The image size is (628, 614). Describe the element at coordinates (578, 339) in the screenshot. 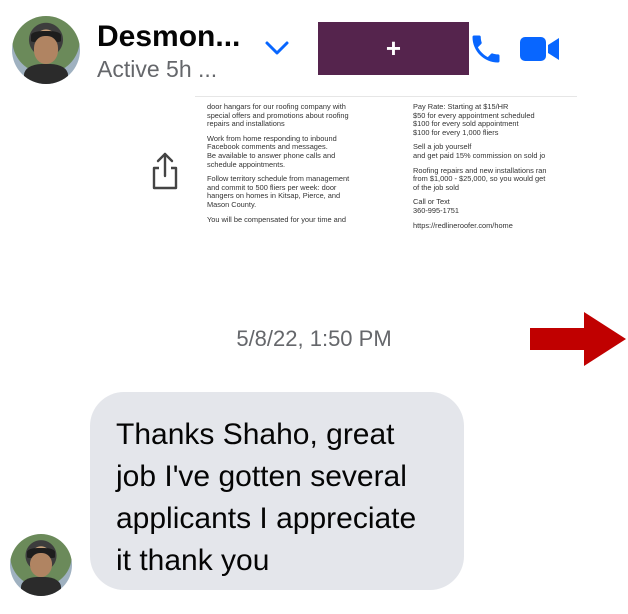

I see `red-arrow-annotation` at that location.